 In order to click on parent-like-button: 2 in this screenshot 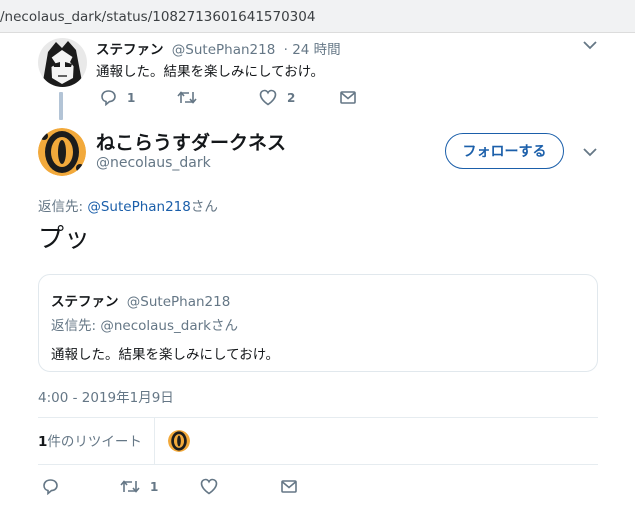, I will do `click(277, 97)`.